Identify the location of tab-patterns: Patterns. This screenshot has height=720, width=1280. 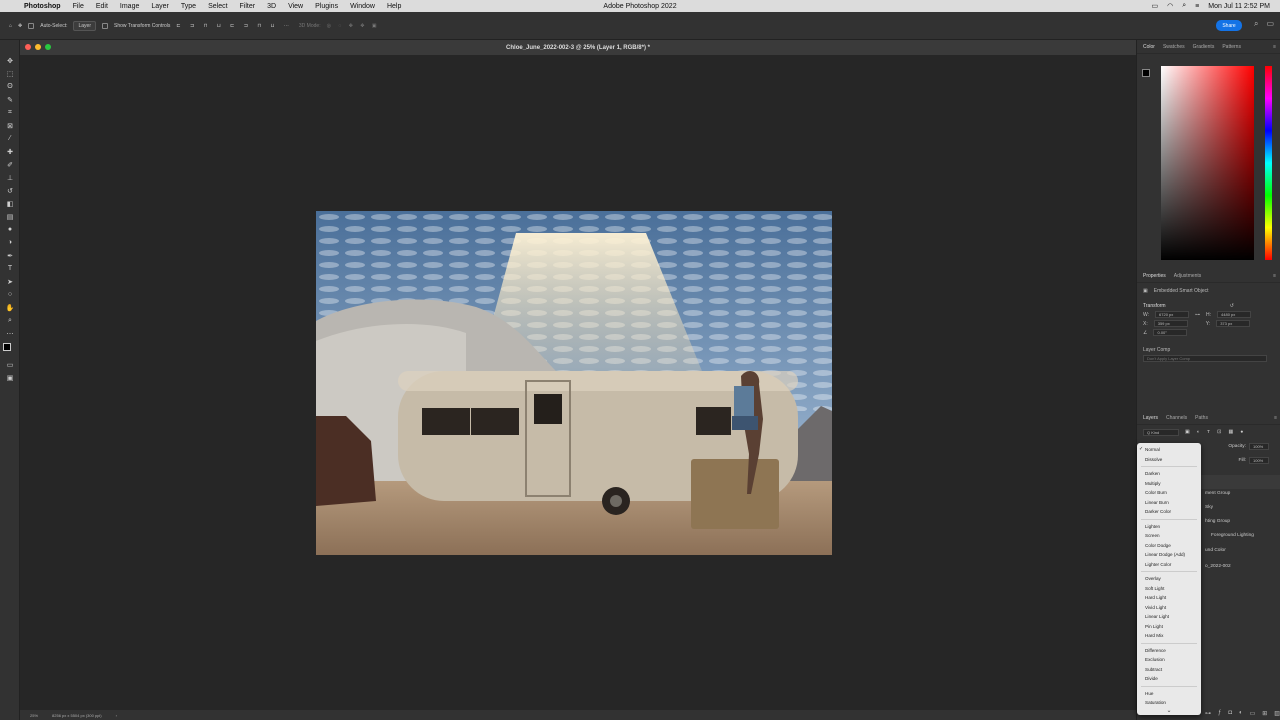
(1231, 47).